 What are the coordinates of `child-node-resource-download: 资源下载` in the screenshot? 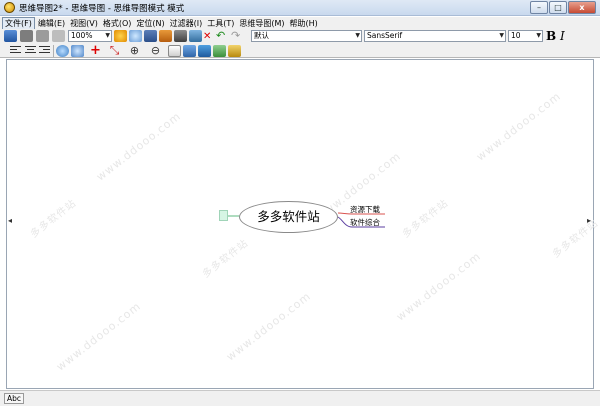 It's located at (365, 209).